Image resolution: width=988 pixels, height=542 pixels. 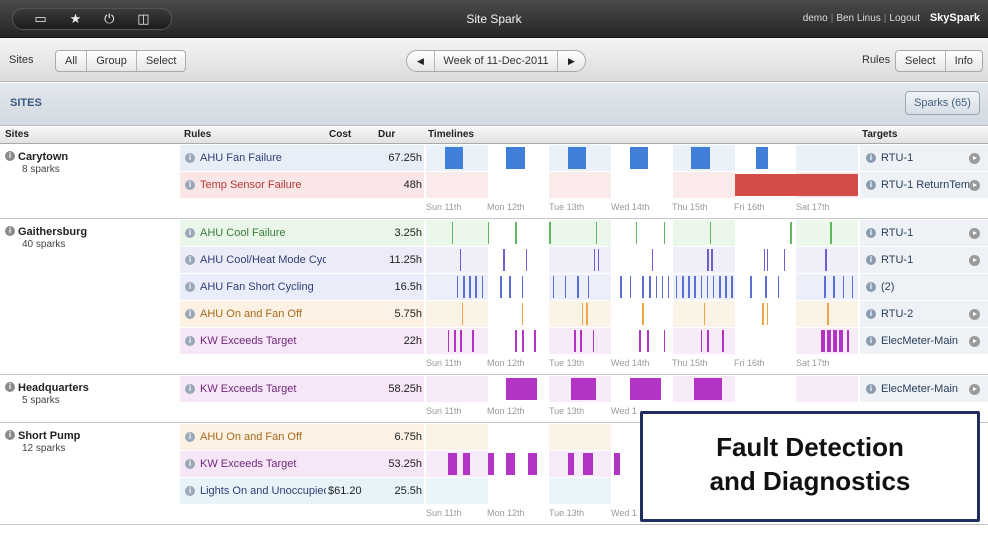 I want to click on col-sites: Sites, so click(x=17, y=134).